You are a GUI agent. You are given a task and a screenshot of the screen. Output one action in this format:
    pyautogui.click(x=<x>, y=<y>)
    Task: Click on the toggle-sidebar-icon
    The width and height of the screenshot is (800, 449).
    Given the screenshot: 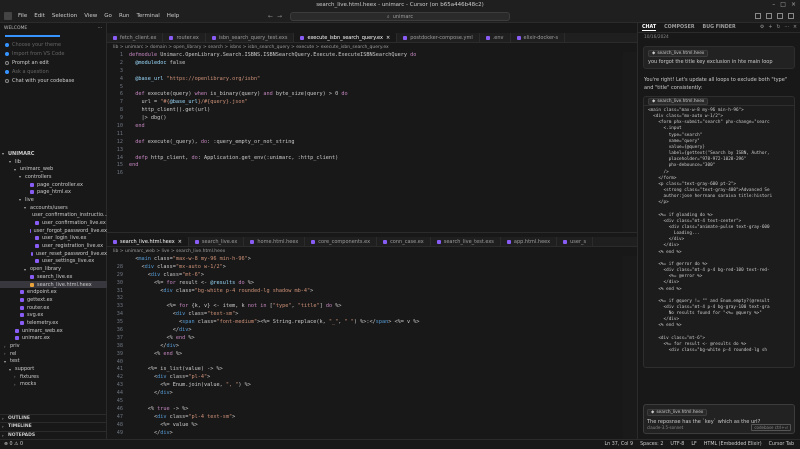 What is the action you would take?
    pyautogui.click(x=758, y=16)
    